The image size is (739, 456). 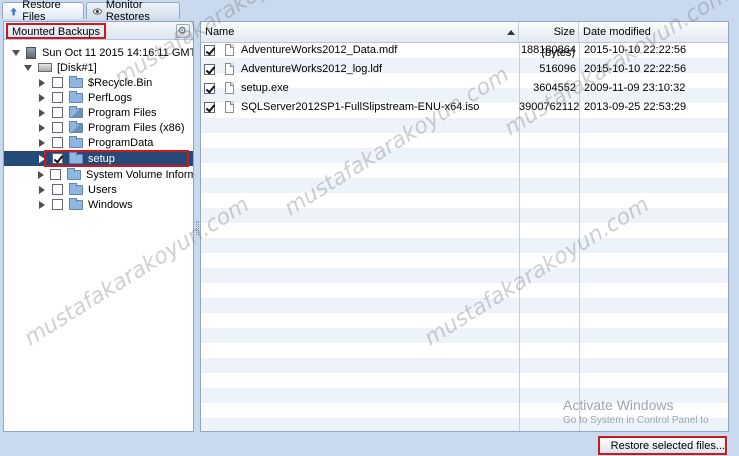 I want to click on restore-arrow-icon, so click(x=13, y=11).